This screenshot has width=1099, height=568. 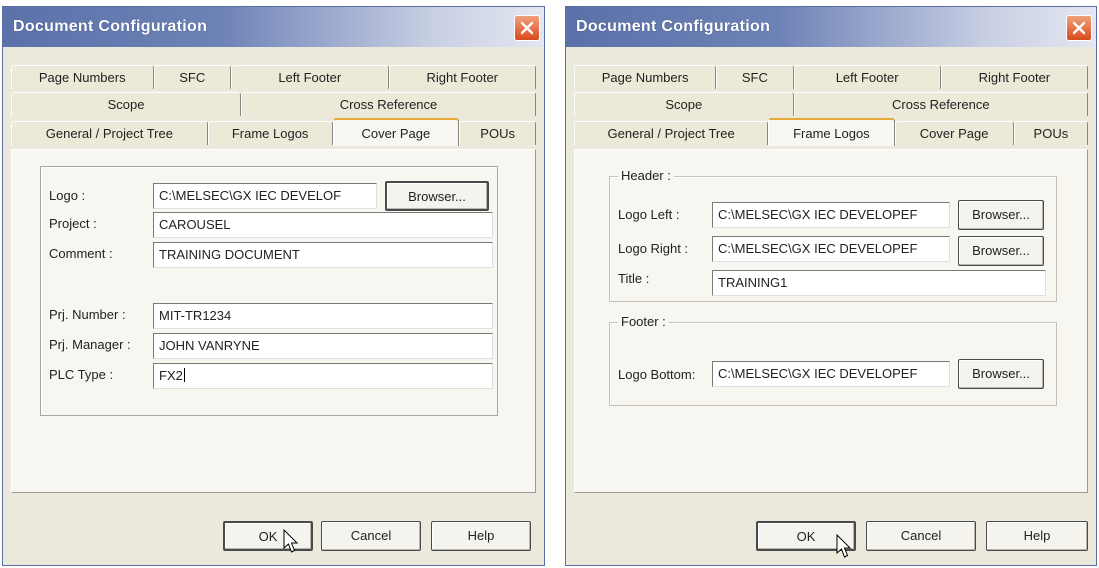 I want to click on logo-bottom-input: C:\MELSEC\GX IEC DEVELOPEF, so click(x=831, y=374).